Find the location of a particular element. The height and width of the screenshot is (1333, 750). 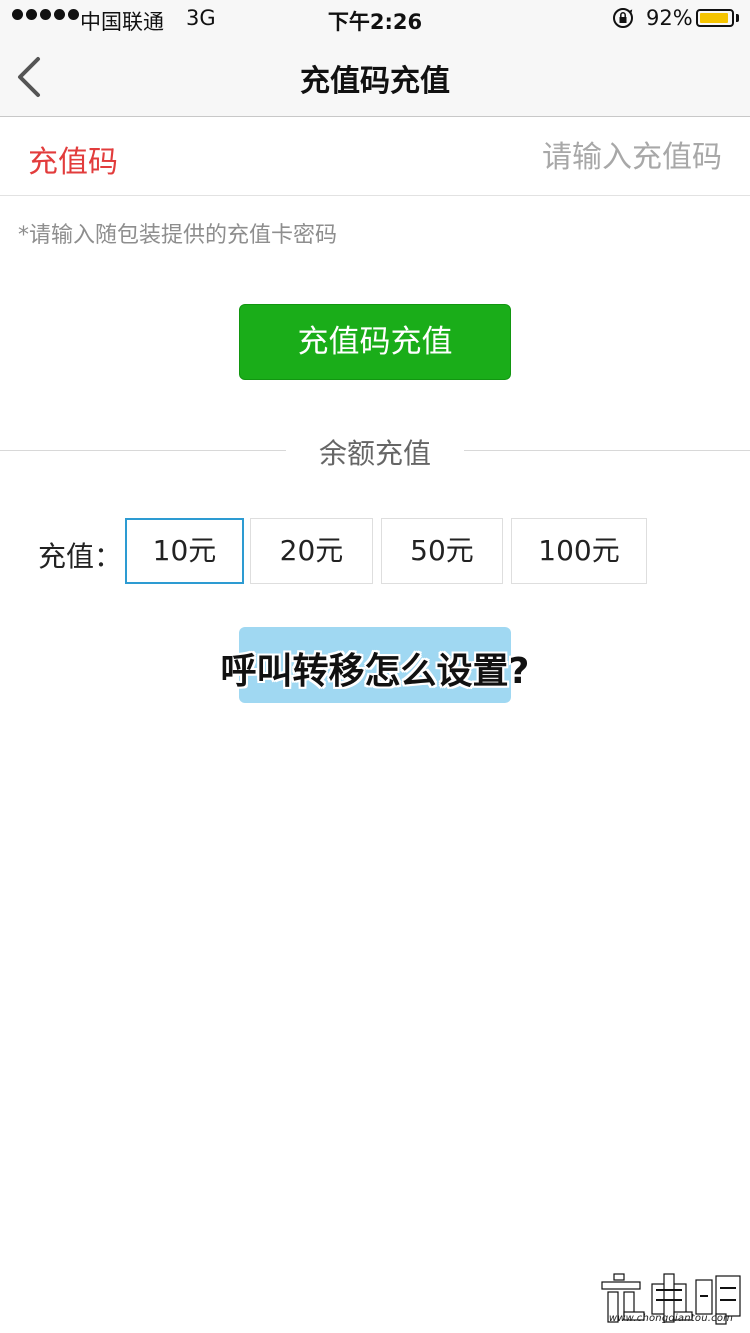

code-input-row: 充值码 is located at coordinates (375, 156).